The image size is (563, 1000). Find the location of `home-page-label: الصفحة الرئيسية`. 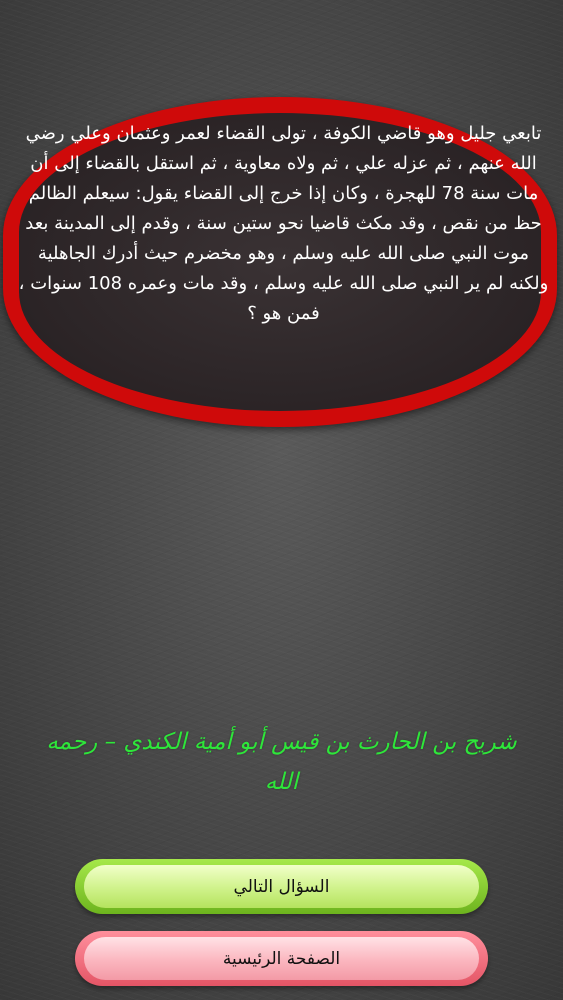

home-page-label: الصفحة الرئيسية is located at coordinates (281, 958).